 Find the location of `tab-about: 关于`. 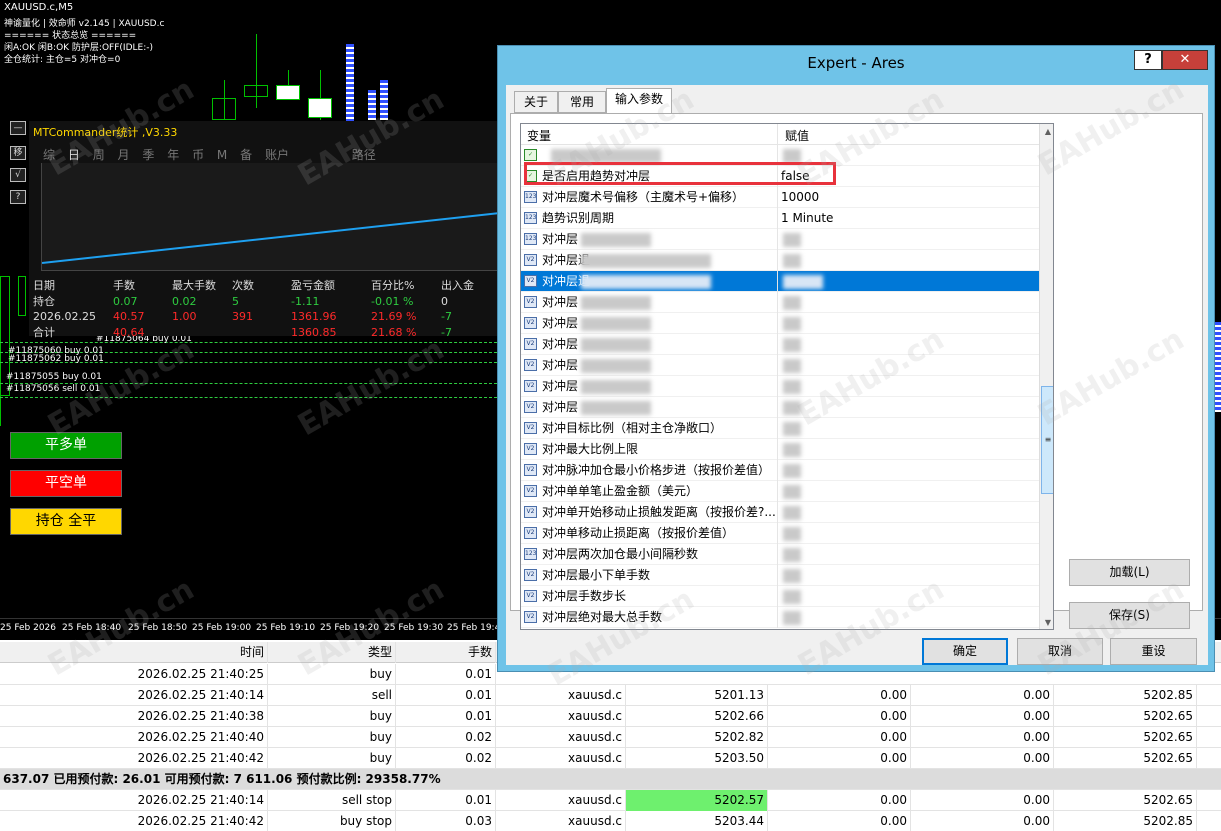

tab-about: 关于 is located at coordinates (536, 102).